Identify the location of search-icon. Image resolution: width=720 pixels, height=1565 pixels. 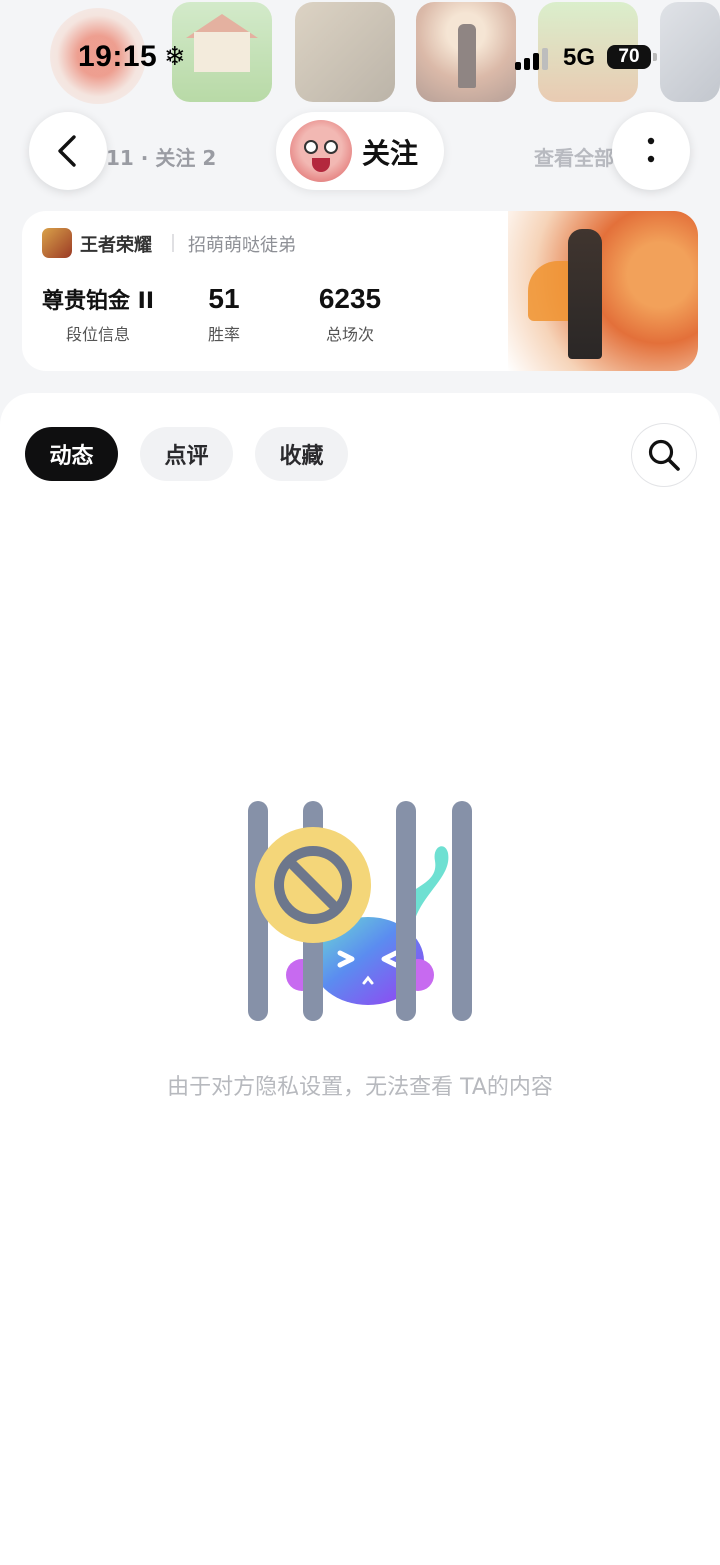
(664, 455).